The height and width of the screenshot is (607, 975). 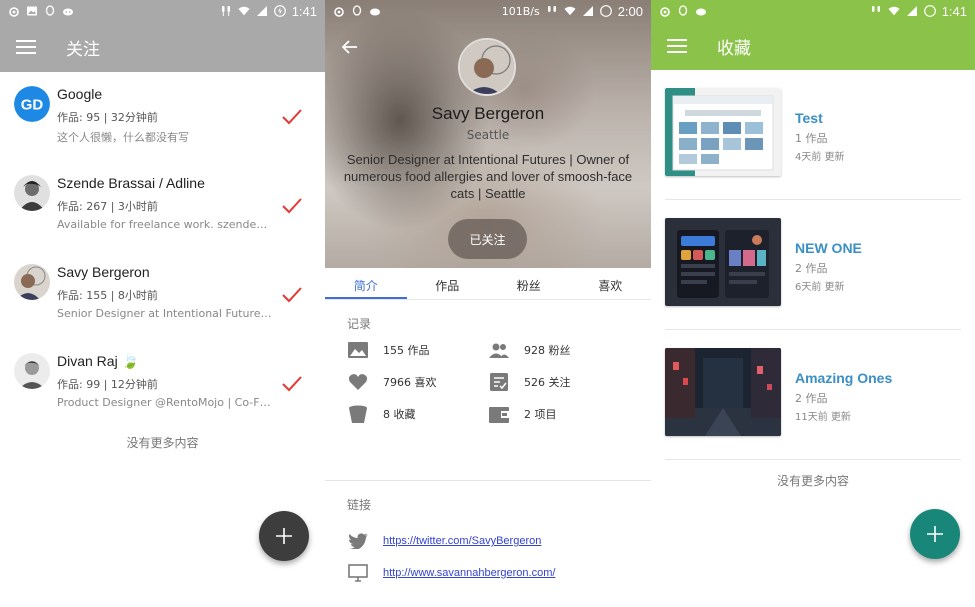 I want to click on twitter-link: https://twitter.com/SavyBergeron, so click(x=462, y=541).